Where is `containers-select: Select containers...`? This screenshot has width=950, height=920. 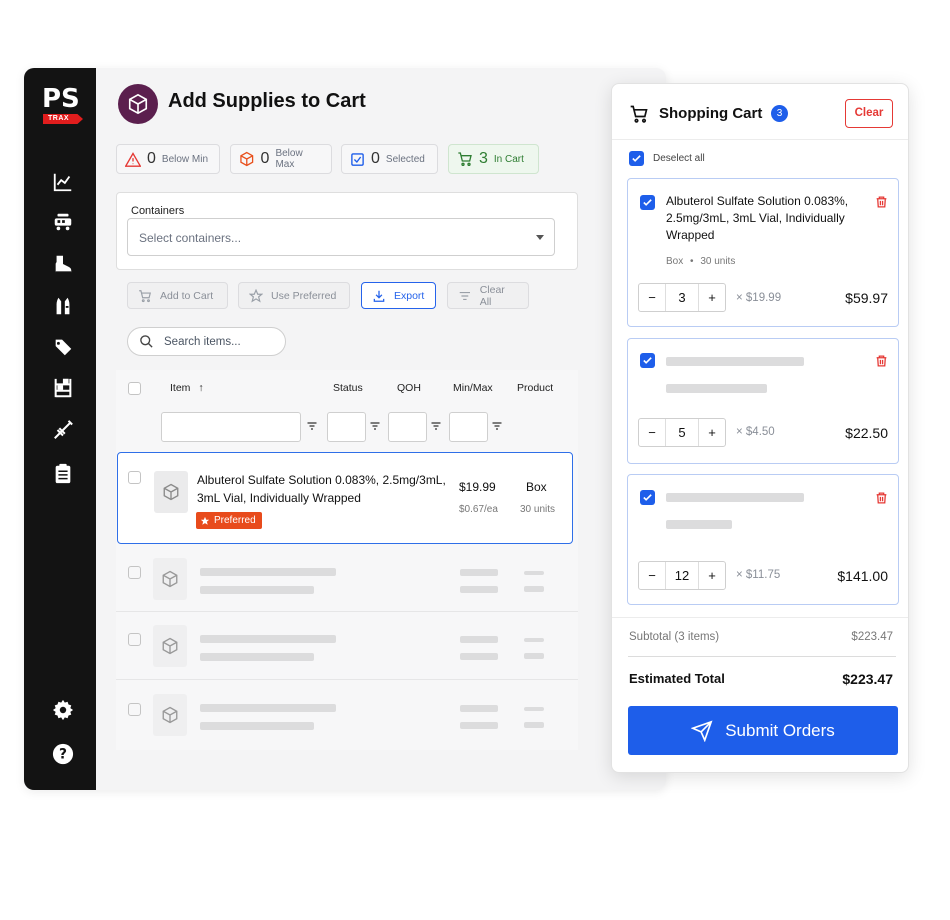 containers-select: Select containers... is located at coordinates (341, 237).